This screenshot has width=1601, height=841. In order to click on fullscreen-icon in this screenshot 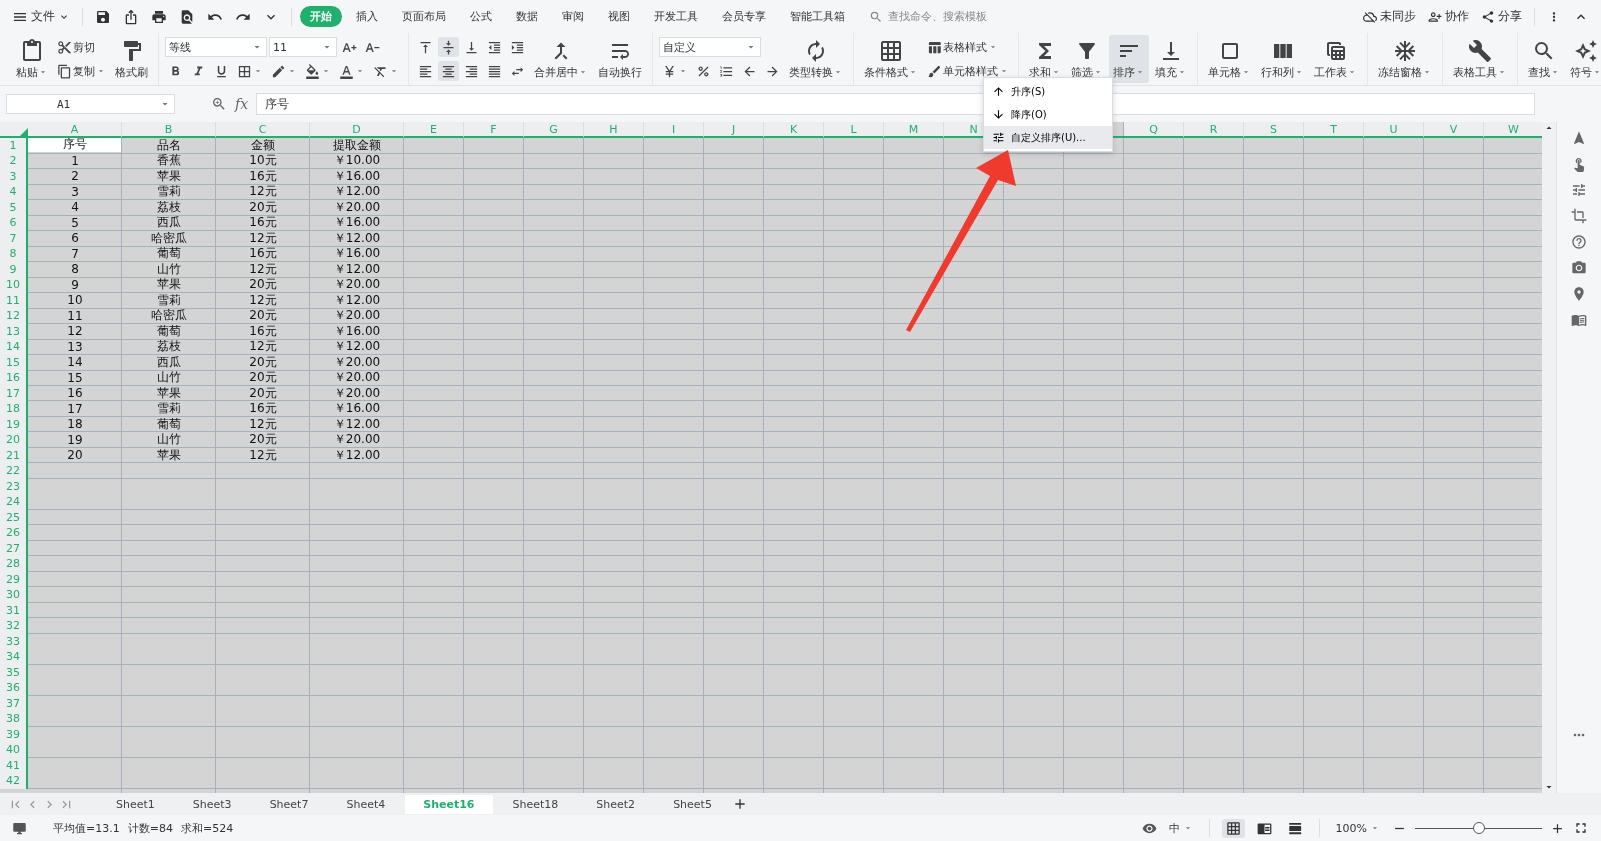, I will do `click(1581, 828)`.